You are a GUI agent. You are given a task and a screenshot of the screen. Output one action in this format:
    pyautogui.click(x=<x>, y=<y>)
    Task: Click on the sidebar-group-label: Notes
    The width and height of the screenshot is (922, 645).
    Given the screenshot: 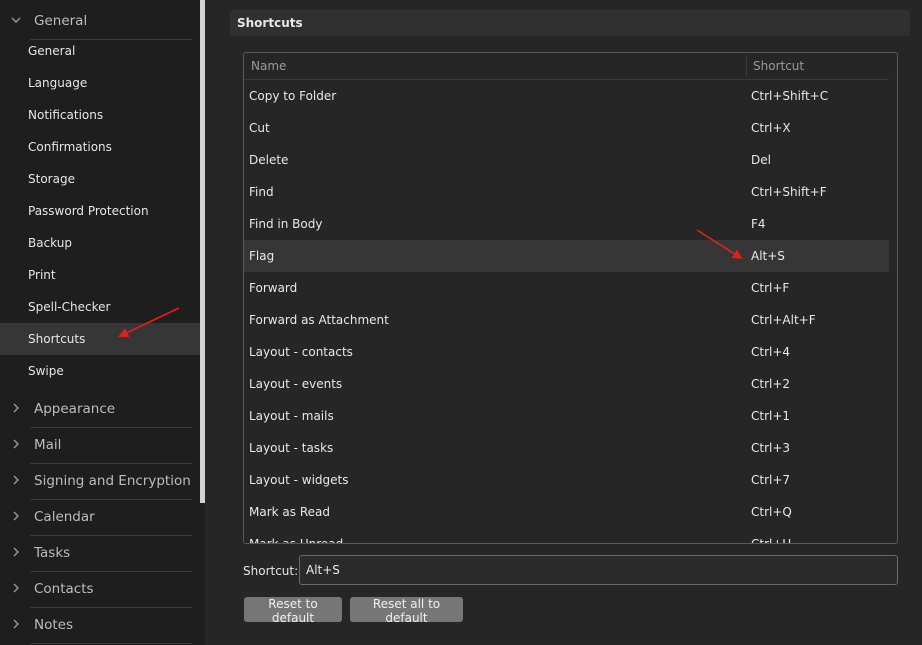 What is the action you would take?
    pyautogui.click(x=53, y=625)
    